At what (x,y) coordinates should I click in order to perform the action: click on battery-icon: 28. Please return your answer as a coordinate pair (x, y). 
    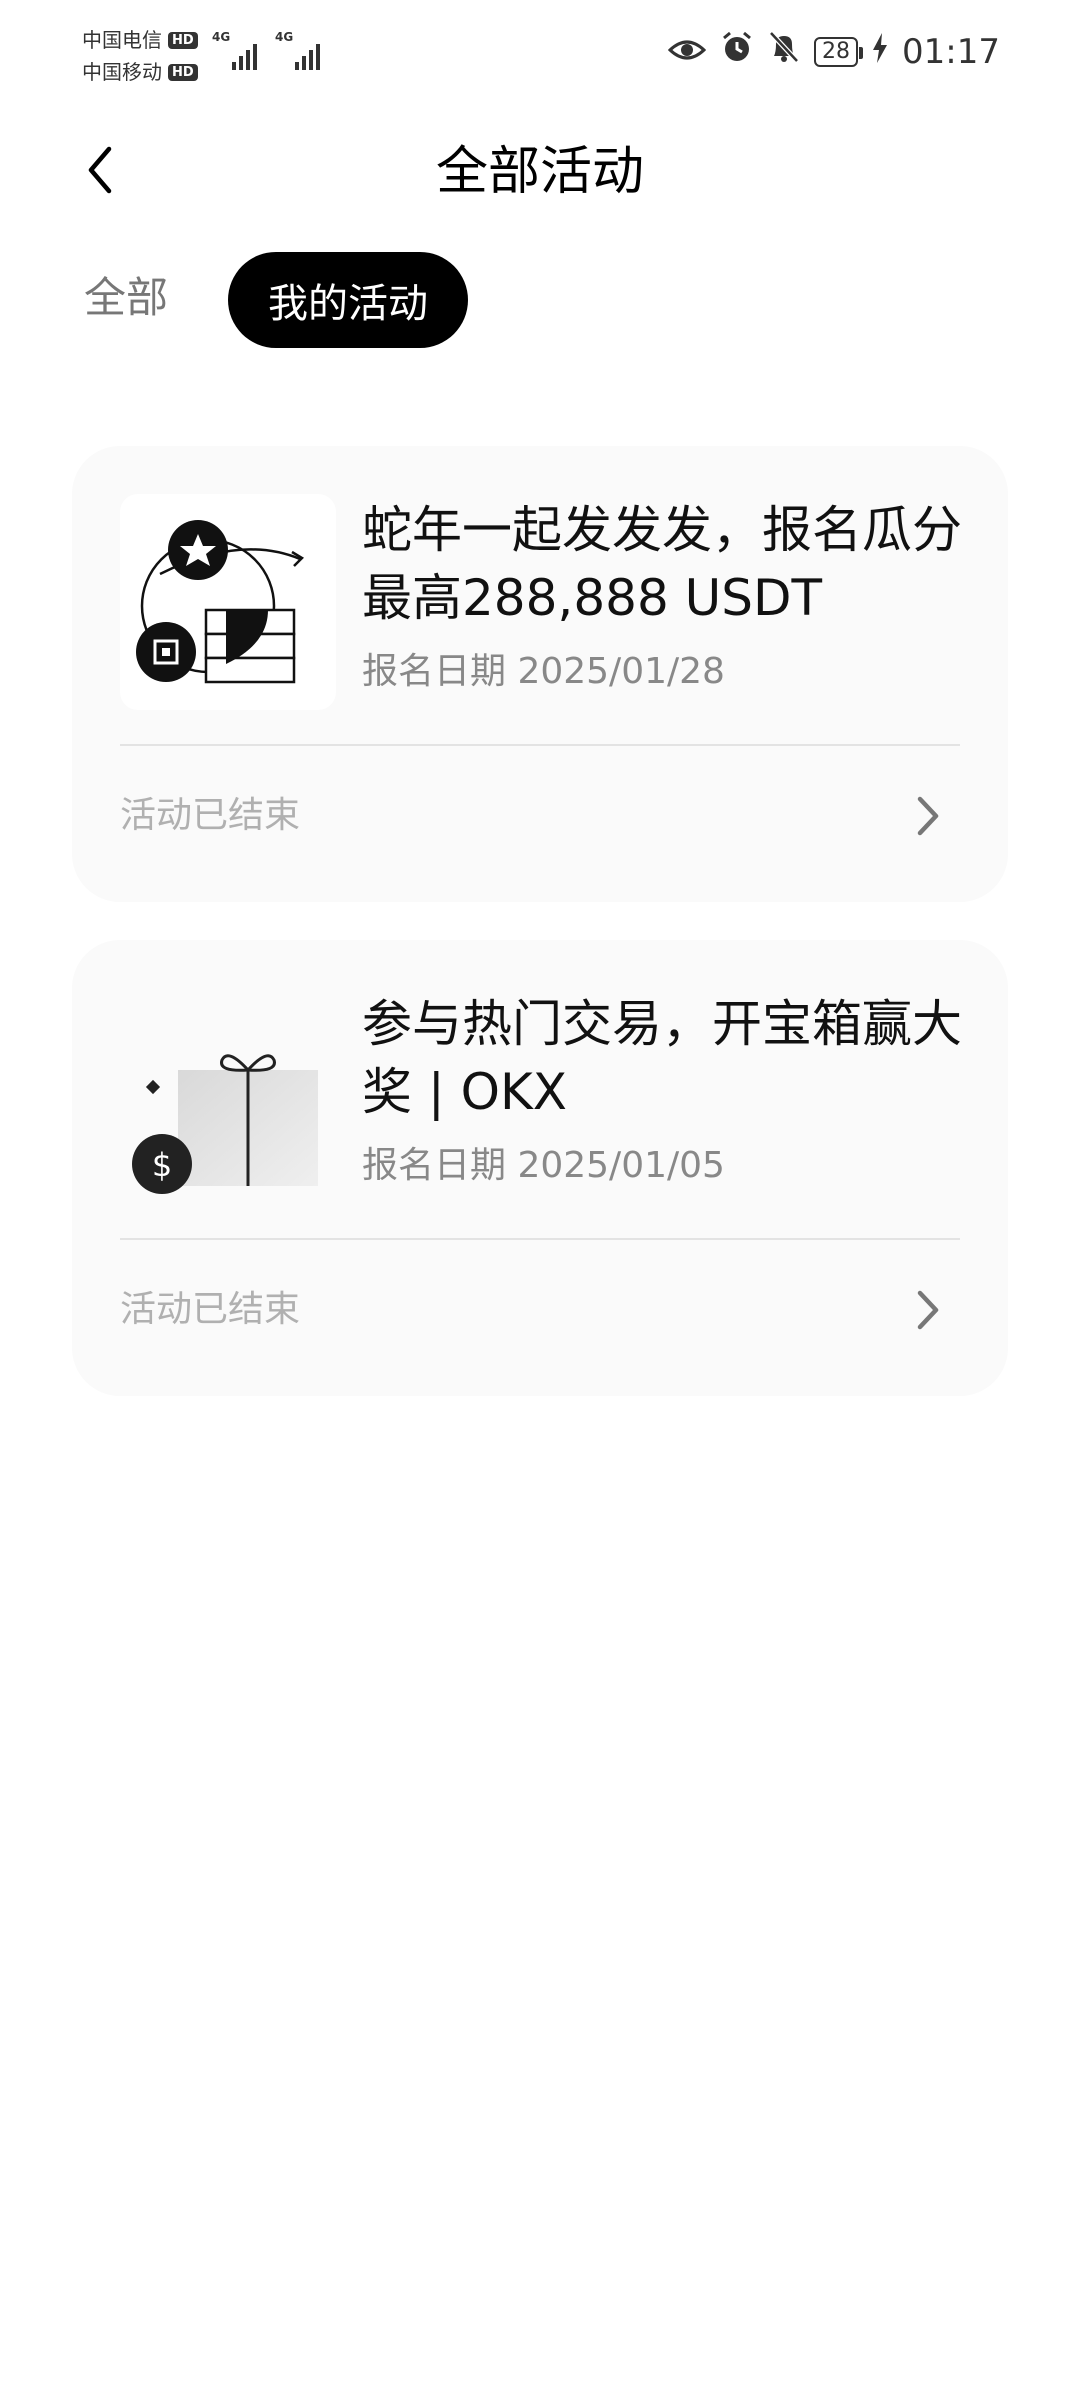
    Looking at the image, I should click on (839, 51).